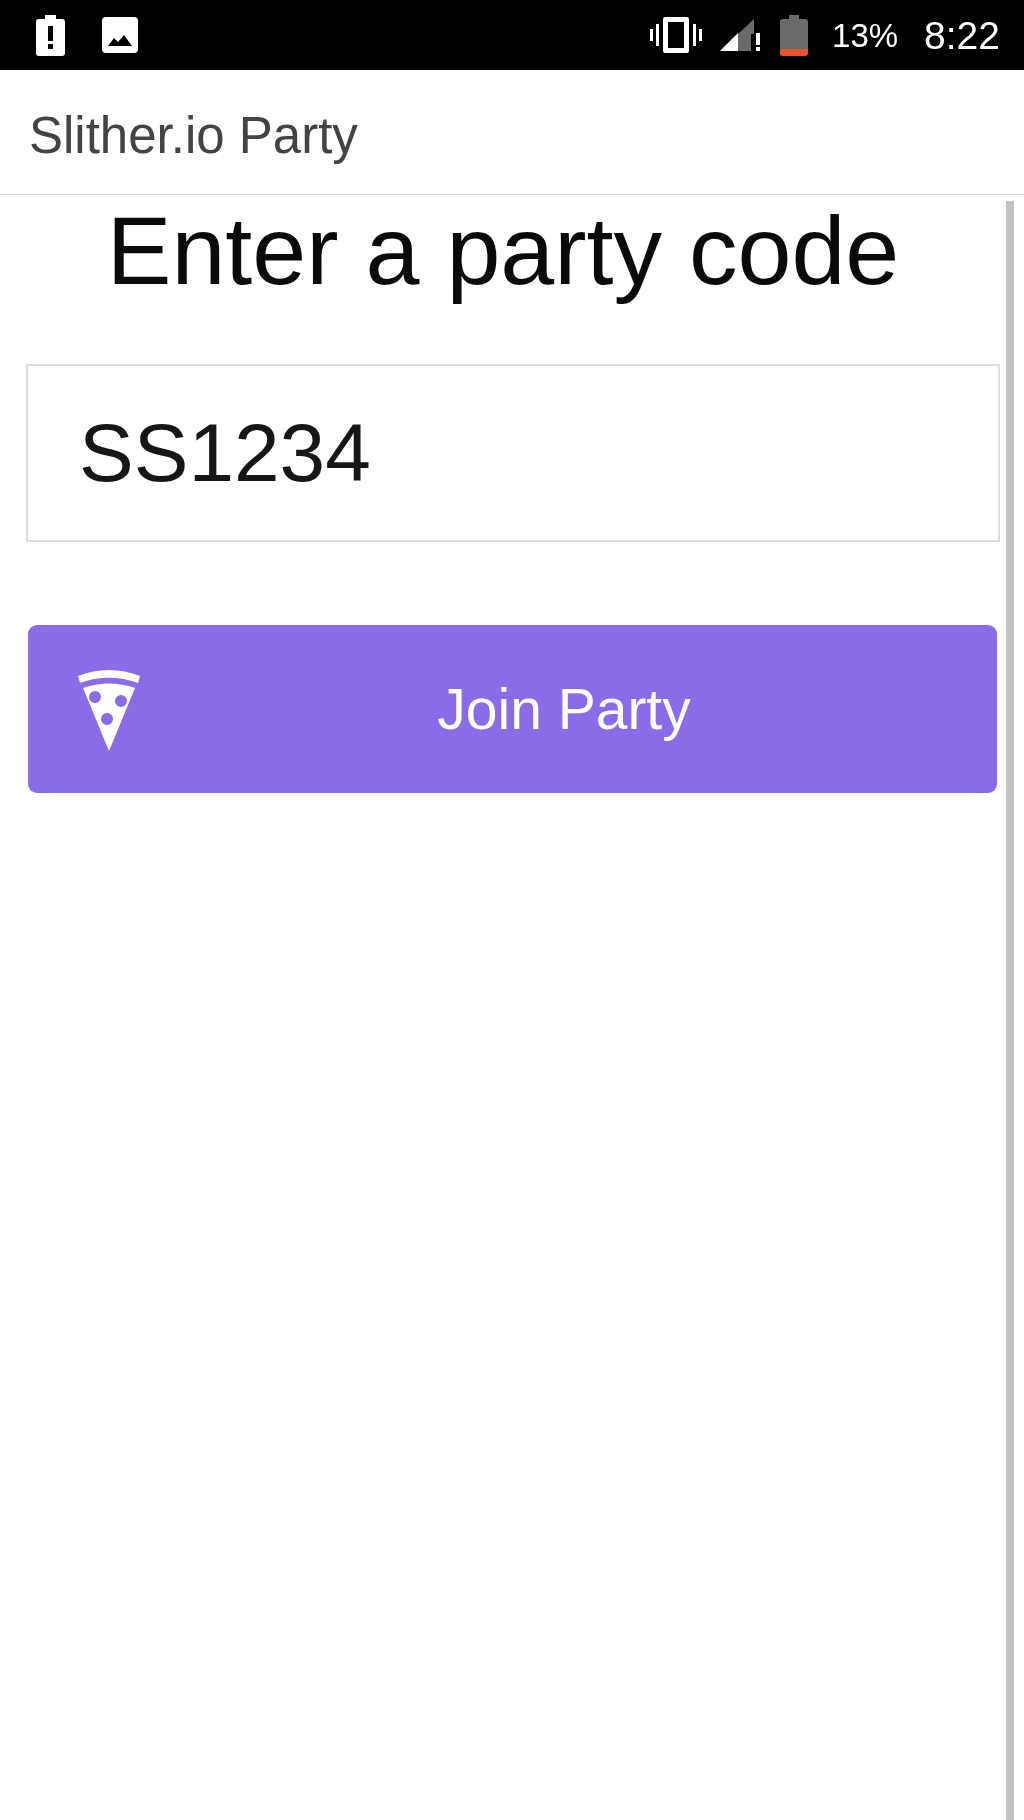 Image resolution: width=1024 pixels, height=1820 pixels. What do you see at coordinates (865, 35) in the screenshot?
I see `battery-percent: 13%` at bounding box center [865, 35].